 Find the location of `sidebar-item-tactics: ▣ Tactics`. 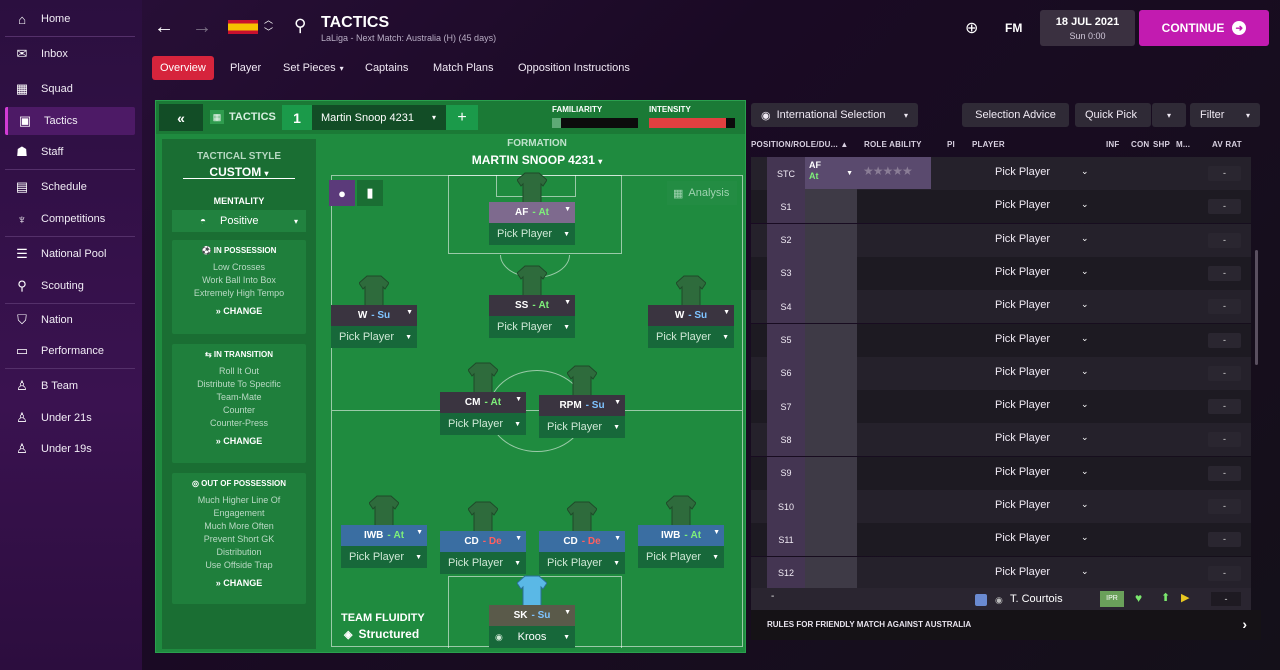

sidebar-item-tactics: ▣ Tactics is located at coordinates (70, 121).